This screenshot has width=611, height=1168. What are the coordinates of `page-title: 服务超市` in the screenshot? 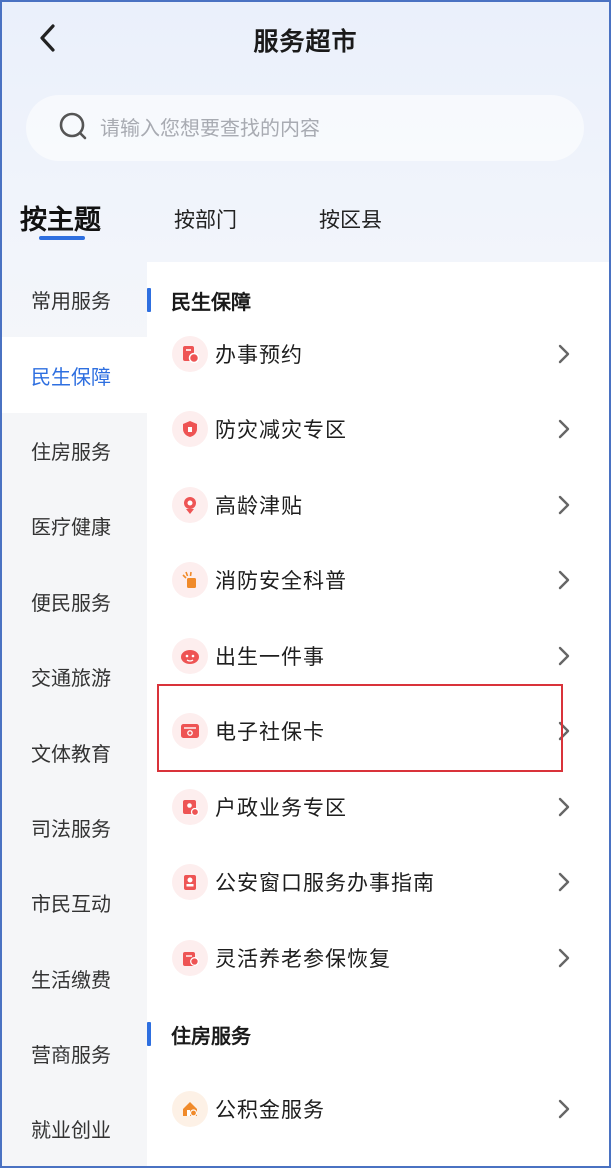 It's located at (305, 41).